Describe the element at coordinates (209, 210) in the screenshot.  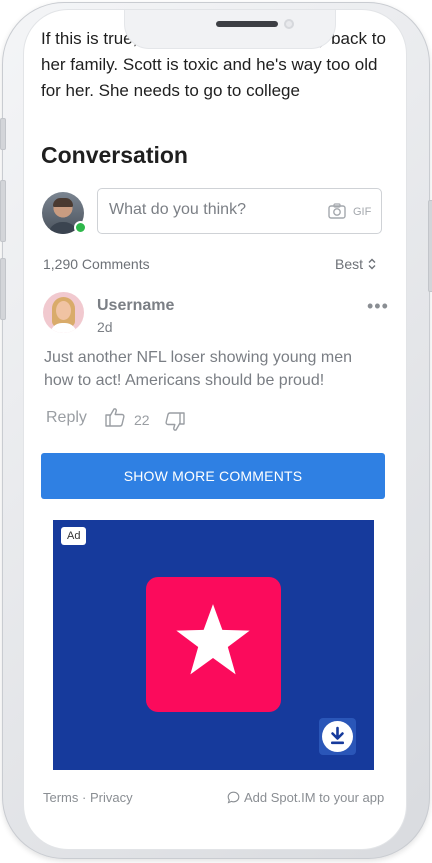
I see `comment-input` at that location.